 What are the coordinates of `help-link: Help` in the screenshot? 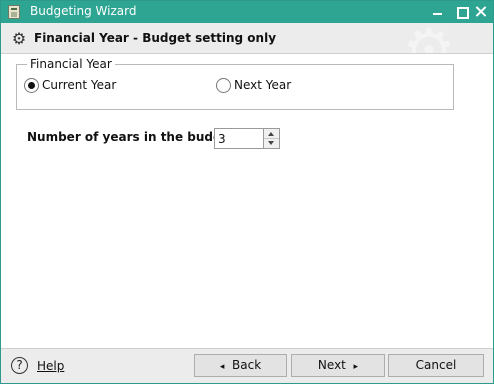 It's located at (50, 366).